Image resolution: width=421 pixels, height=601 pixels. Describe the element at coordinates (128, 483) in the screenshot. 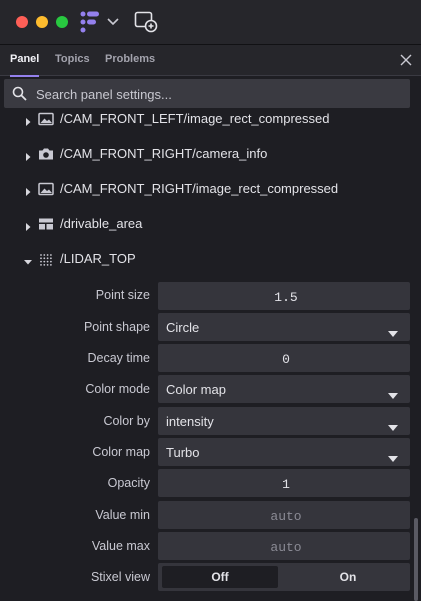

I see `opacity-label: Opacity` at that location.